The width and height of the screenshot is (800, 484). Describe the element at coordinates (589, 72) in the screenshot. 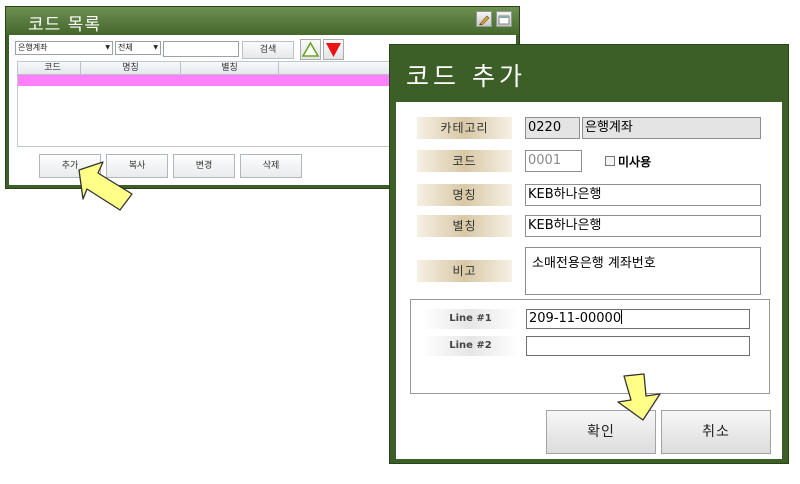

I see `code-add-titlebar: 코드 추가` at that location.